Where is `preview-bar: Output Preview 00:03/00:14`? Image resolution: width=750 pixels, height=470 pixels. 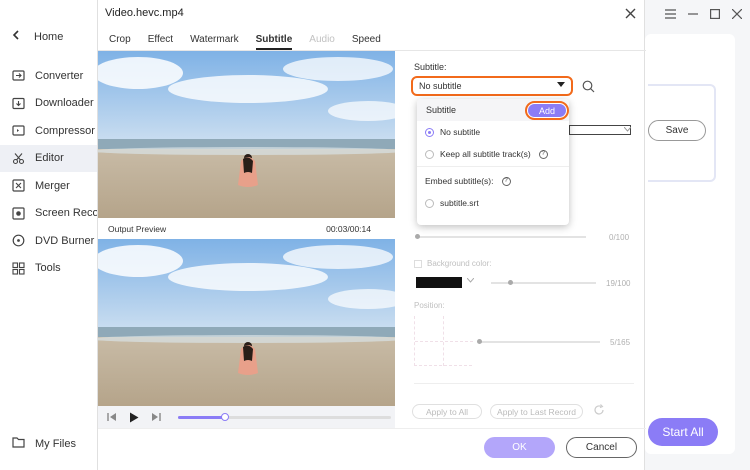
preview-bar: Output Preview 00:03/00:14 is located at coordinates (246, 228).